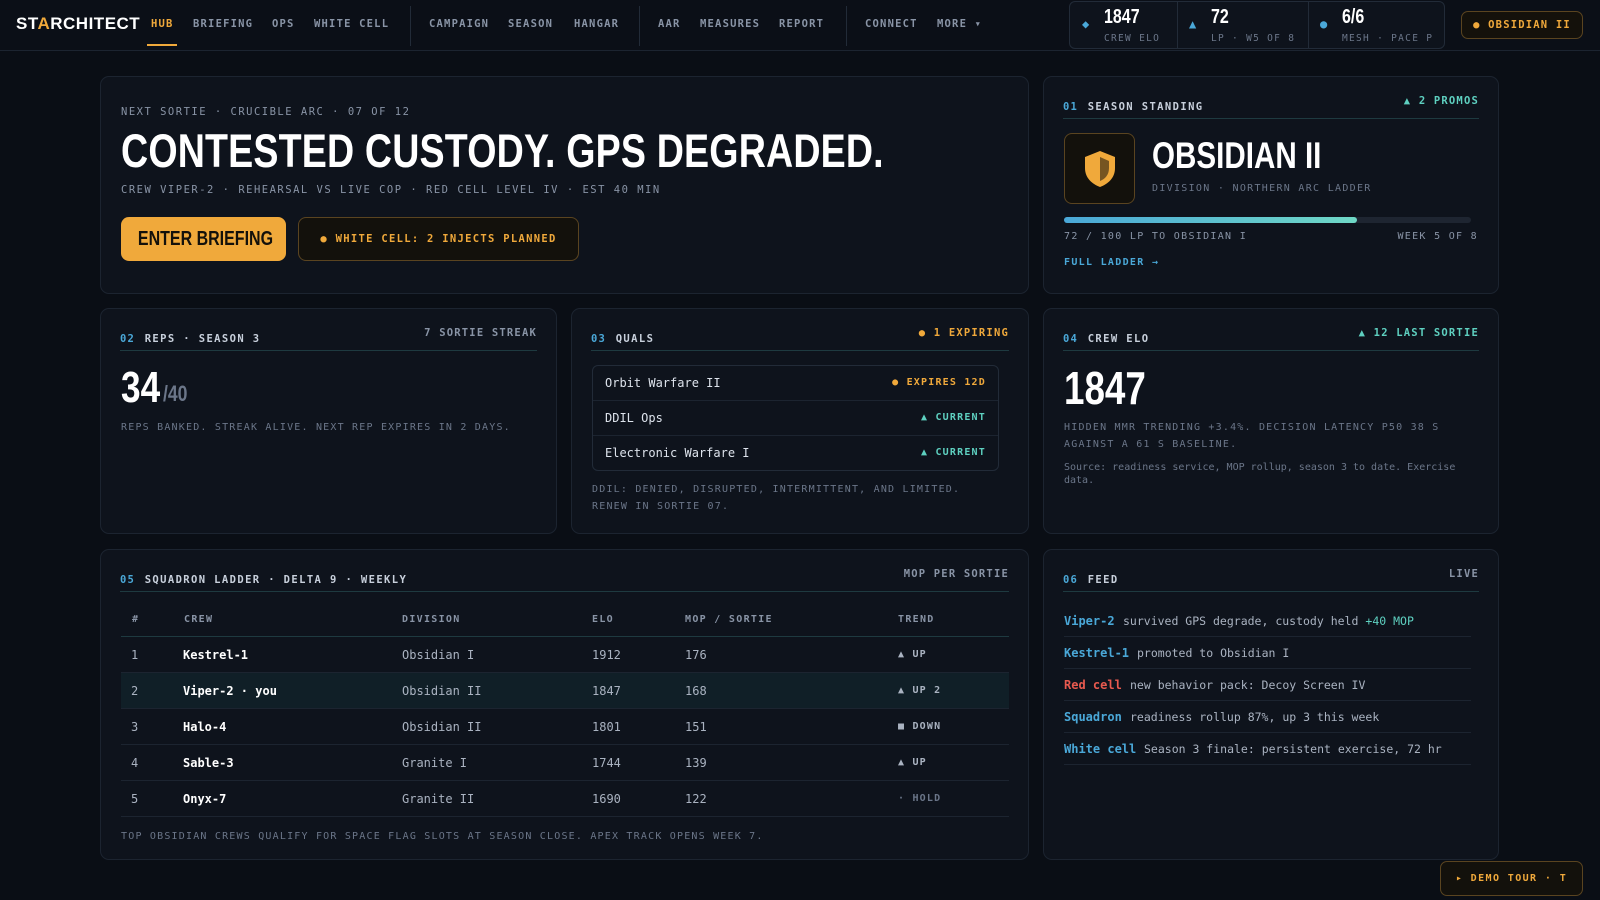 The height and width of the screenshot is (900, 1600). What do you see at coordinates (205, 799) in the screenshot?
I see `cell-crew: Onyx-7` at bounding box center [205, 799].